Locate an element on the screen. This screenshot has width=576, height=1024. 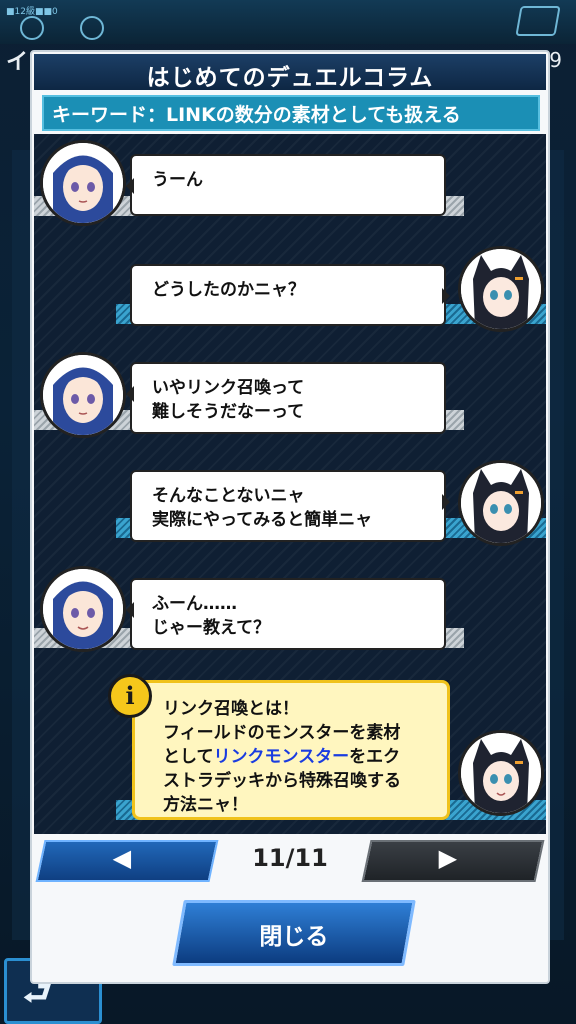
info-icon: i is located at coordinates (130, 696).